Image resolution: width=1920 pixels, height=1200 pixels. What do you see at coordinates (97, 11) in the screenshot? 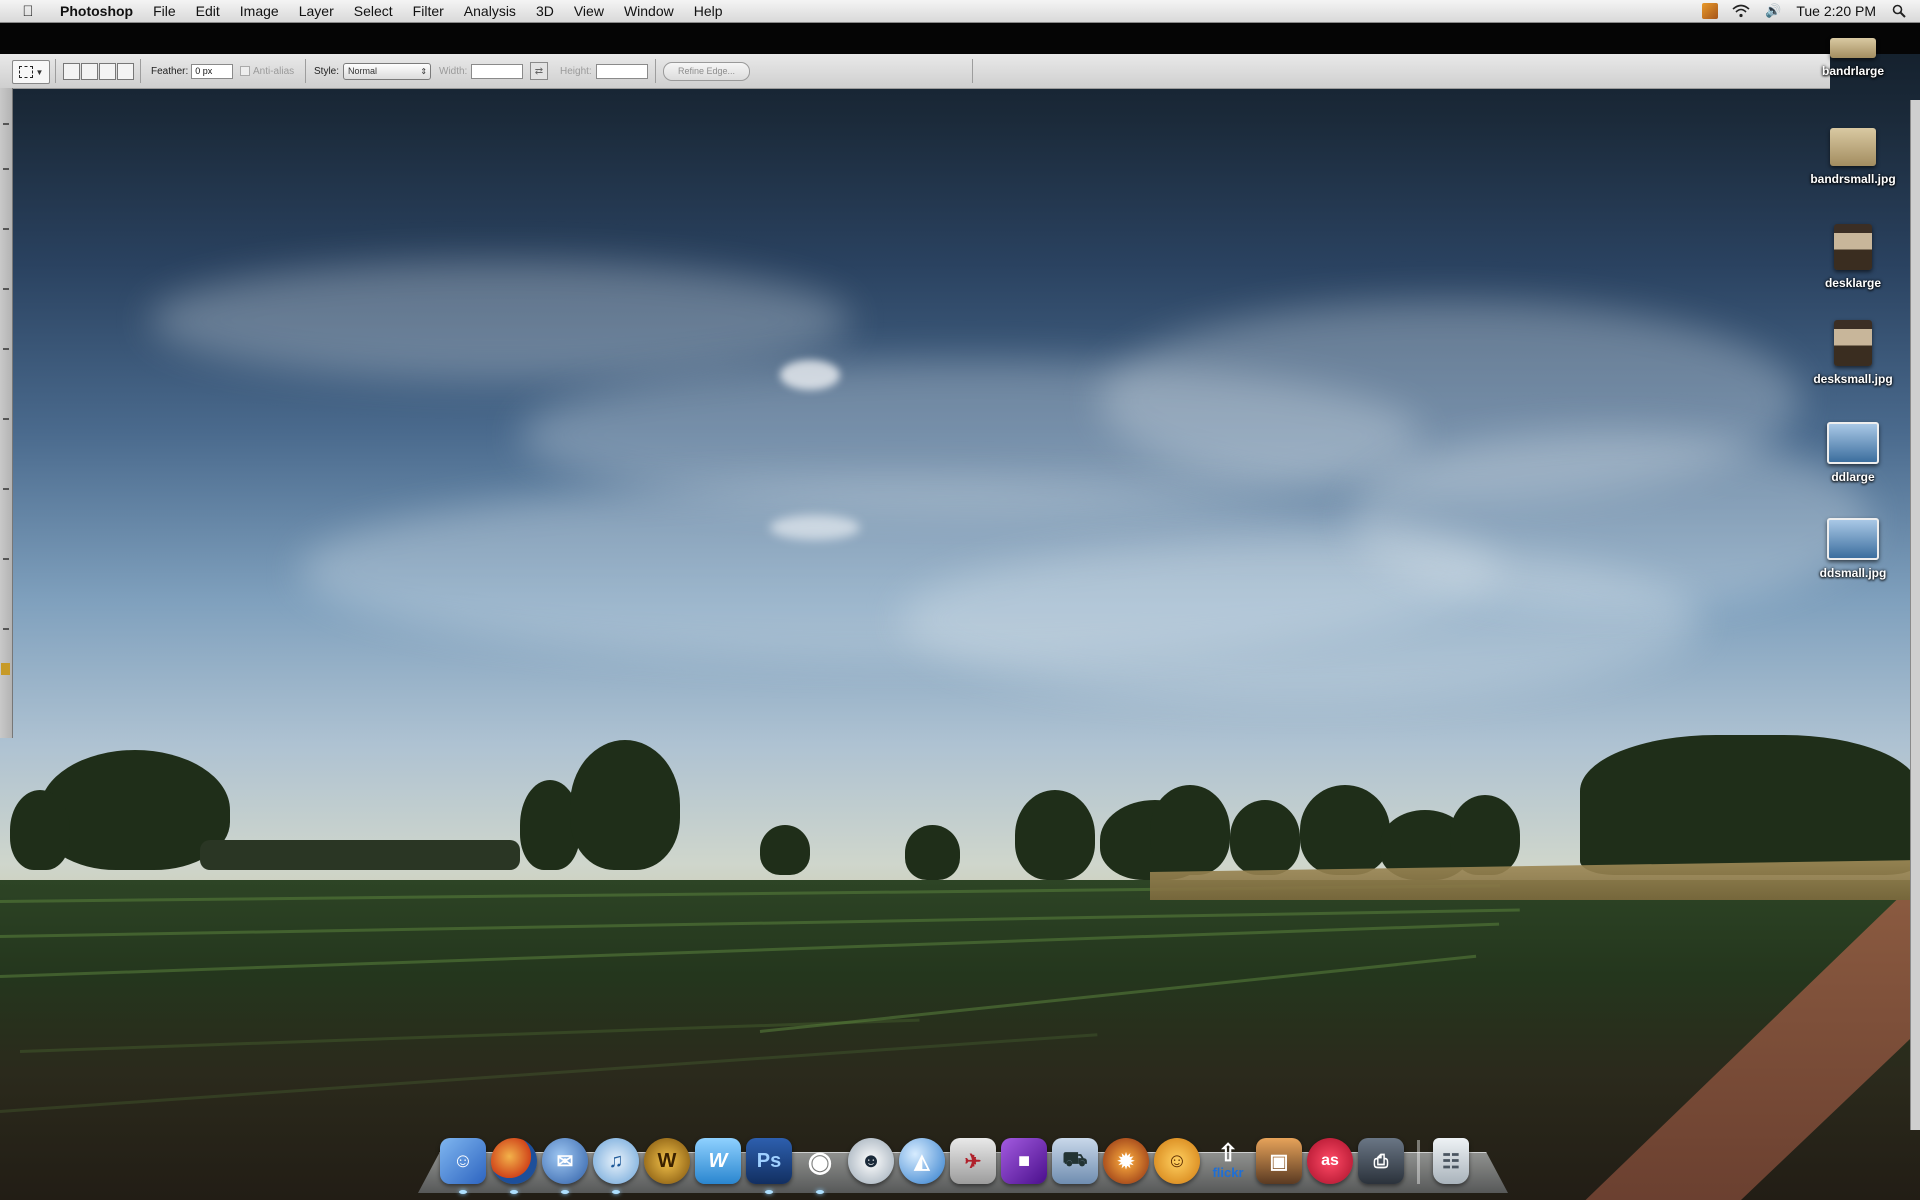
I see `menu-app-photoshop: Photoshop` at bounding box center [97, 11].